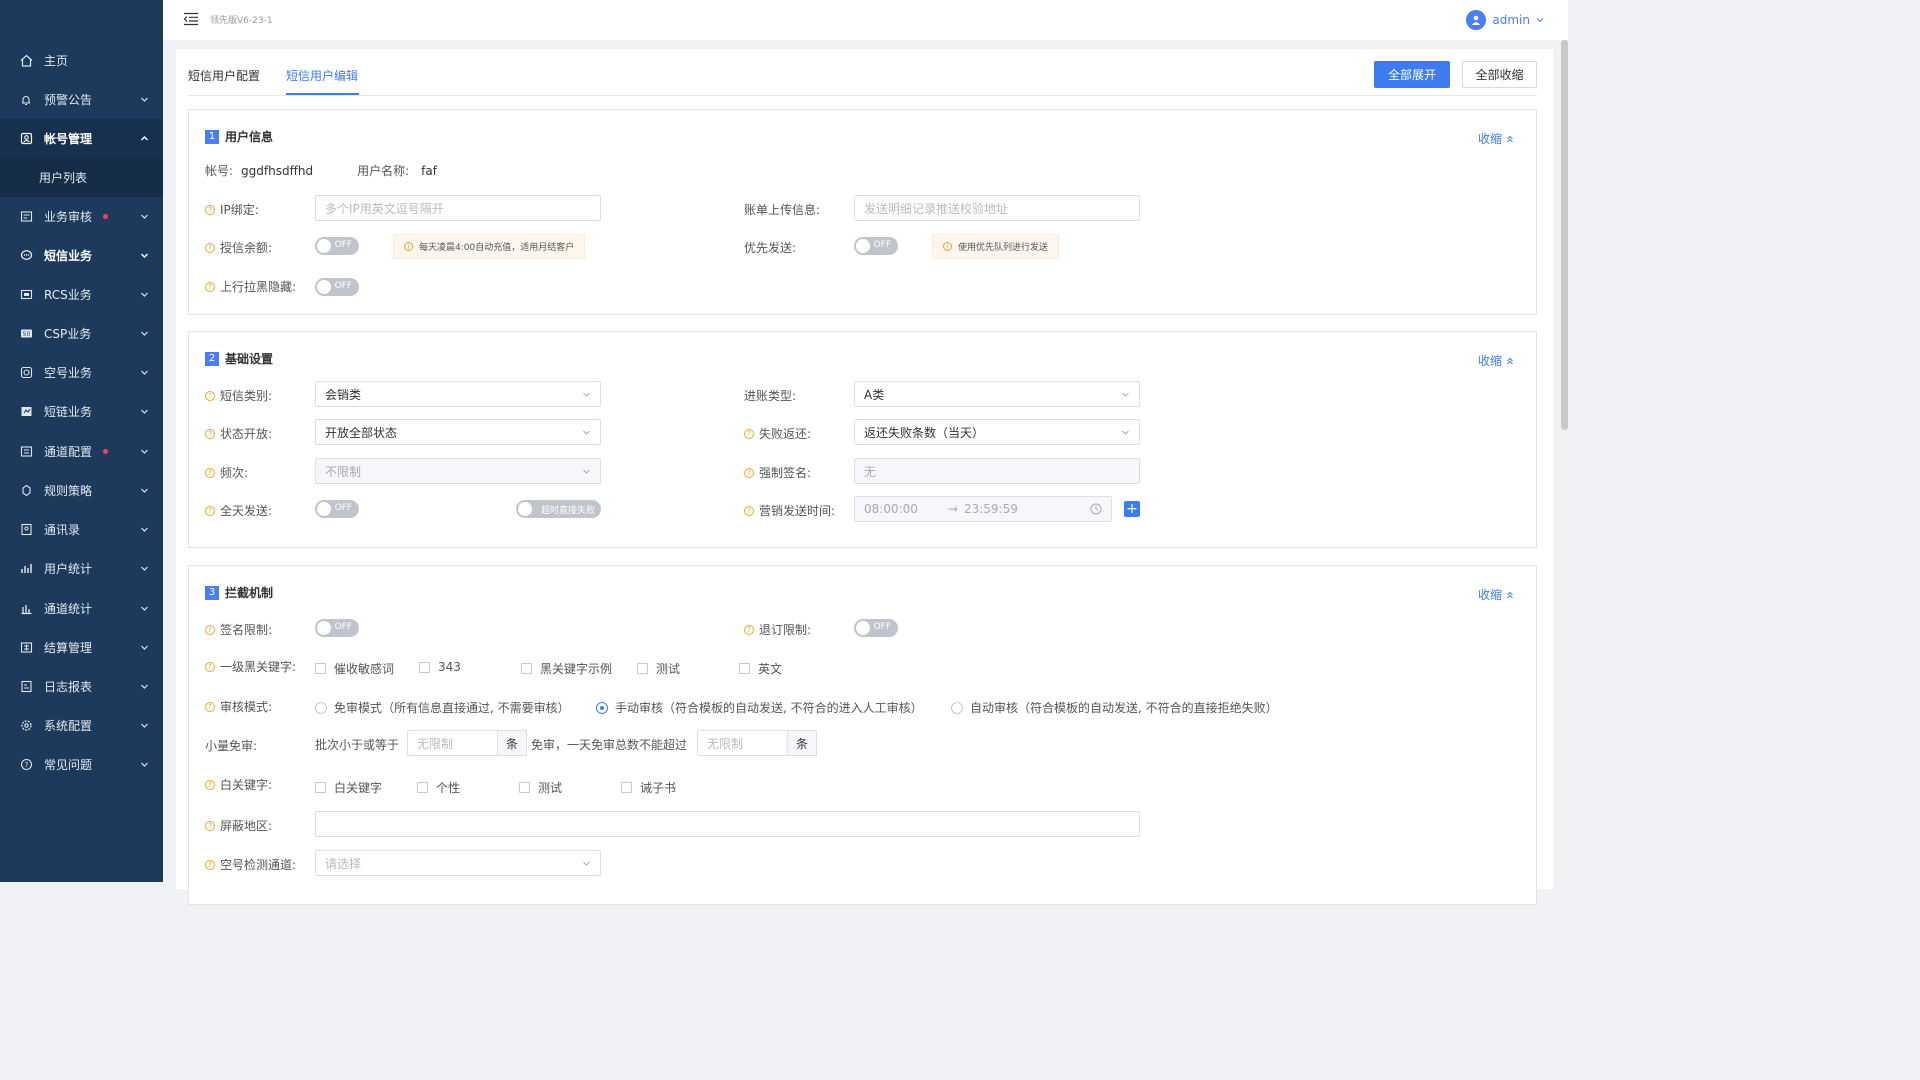  Describe the element at coordinates (997, 394) in the screenshot. I see `account-type-select: A类` at that location.